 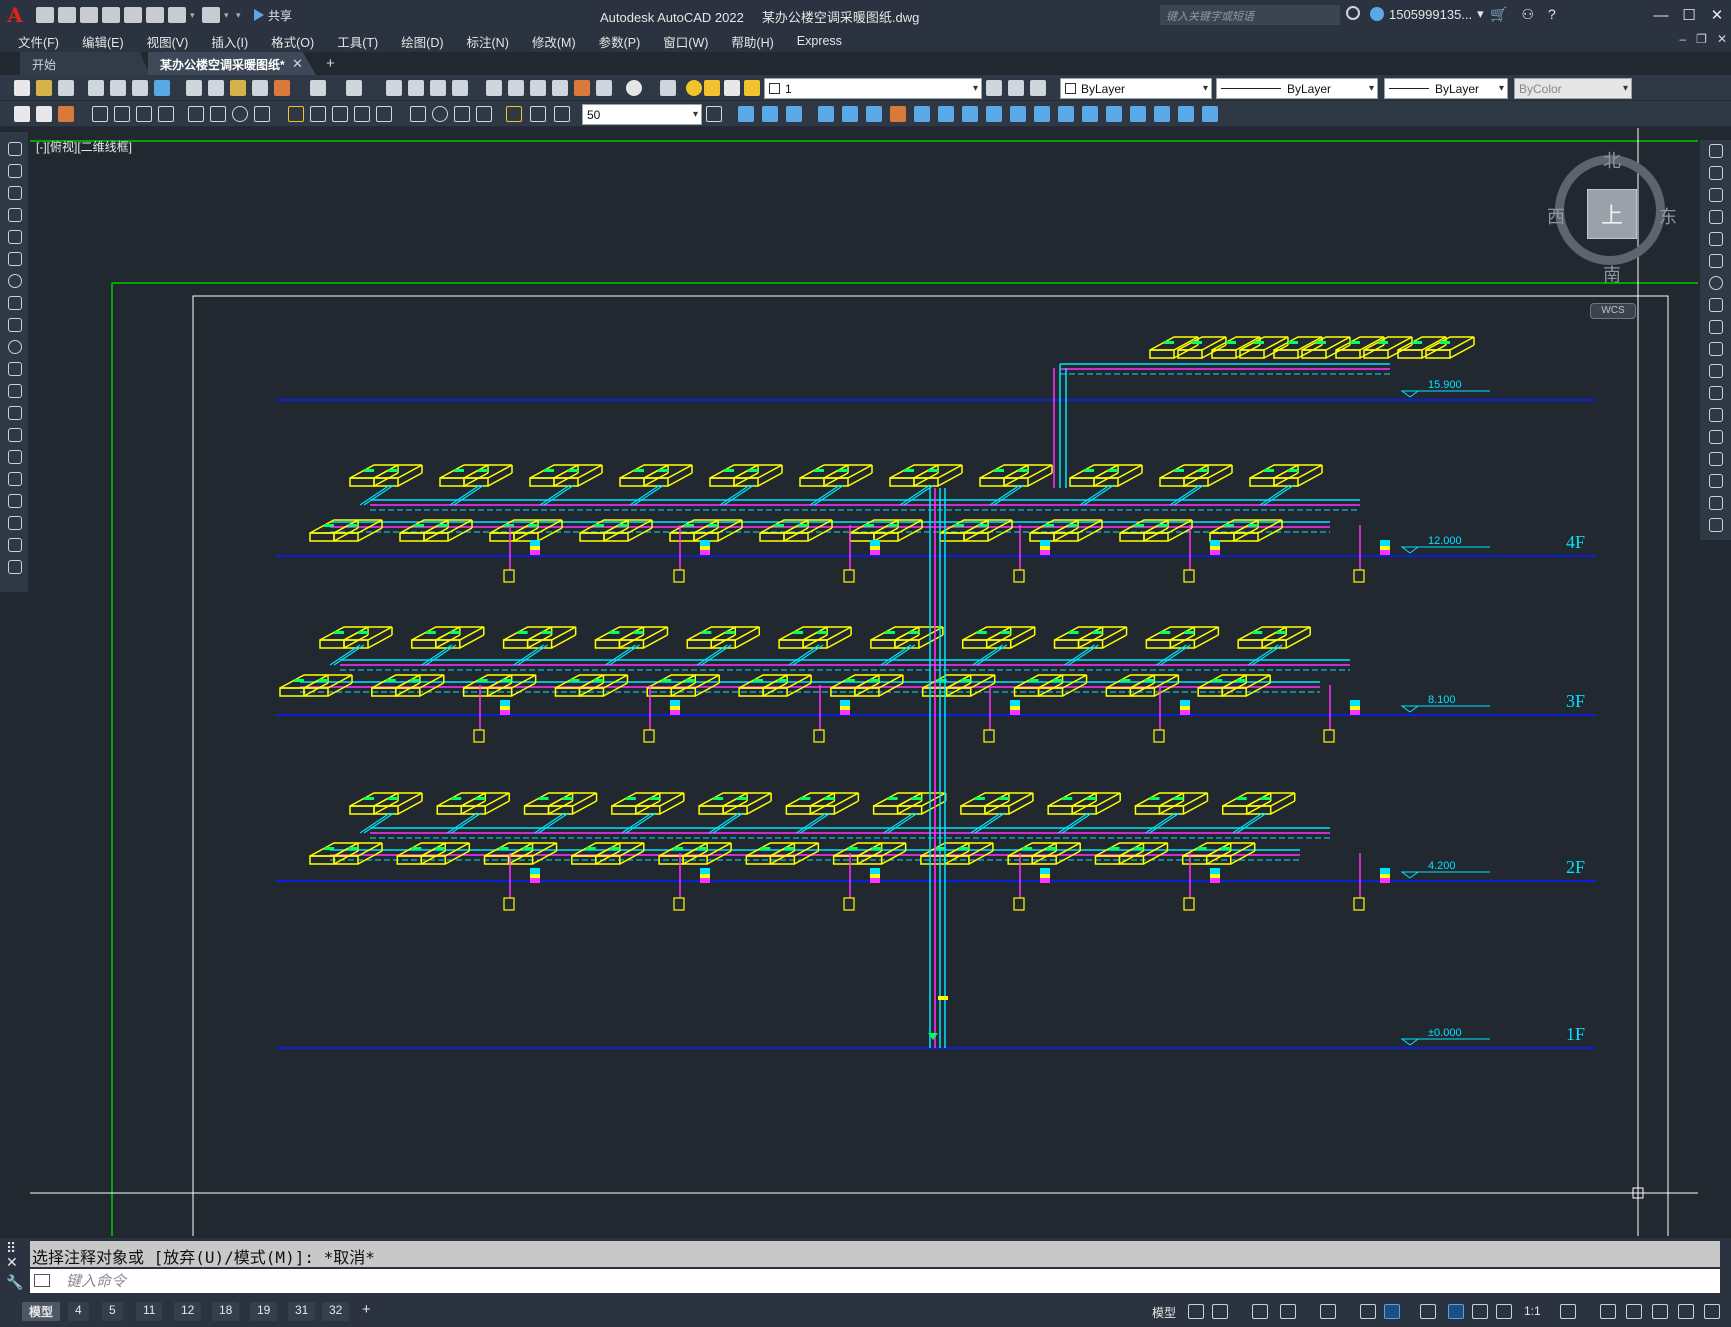 What do you see at coordinates (78, 1311) in the screenshot?
I see `layout-tab-4: 4` at bounding box center [78, 1311].